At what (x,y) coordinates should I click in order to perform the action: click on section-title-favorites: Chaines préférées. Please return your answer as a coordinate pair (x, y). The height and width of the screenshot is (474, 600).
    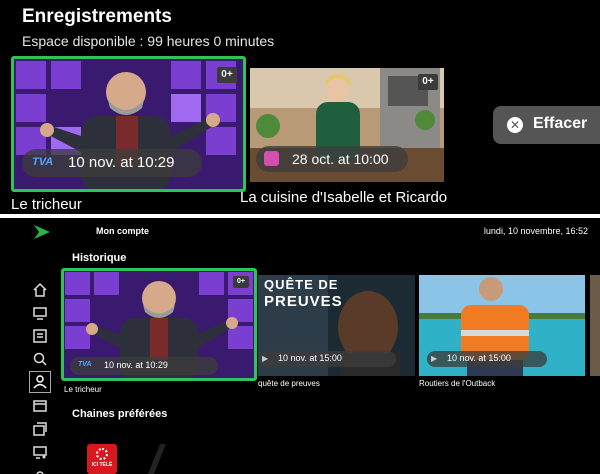
    Looking at the image, I should click on (120, 414).